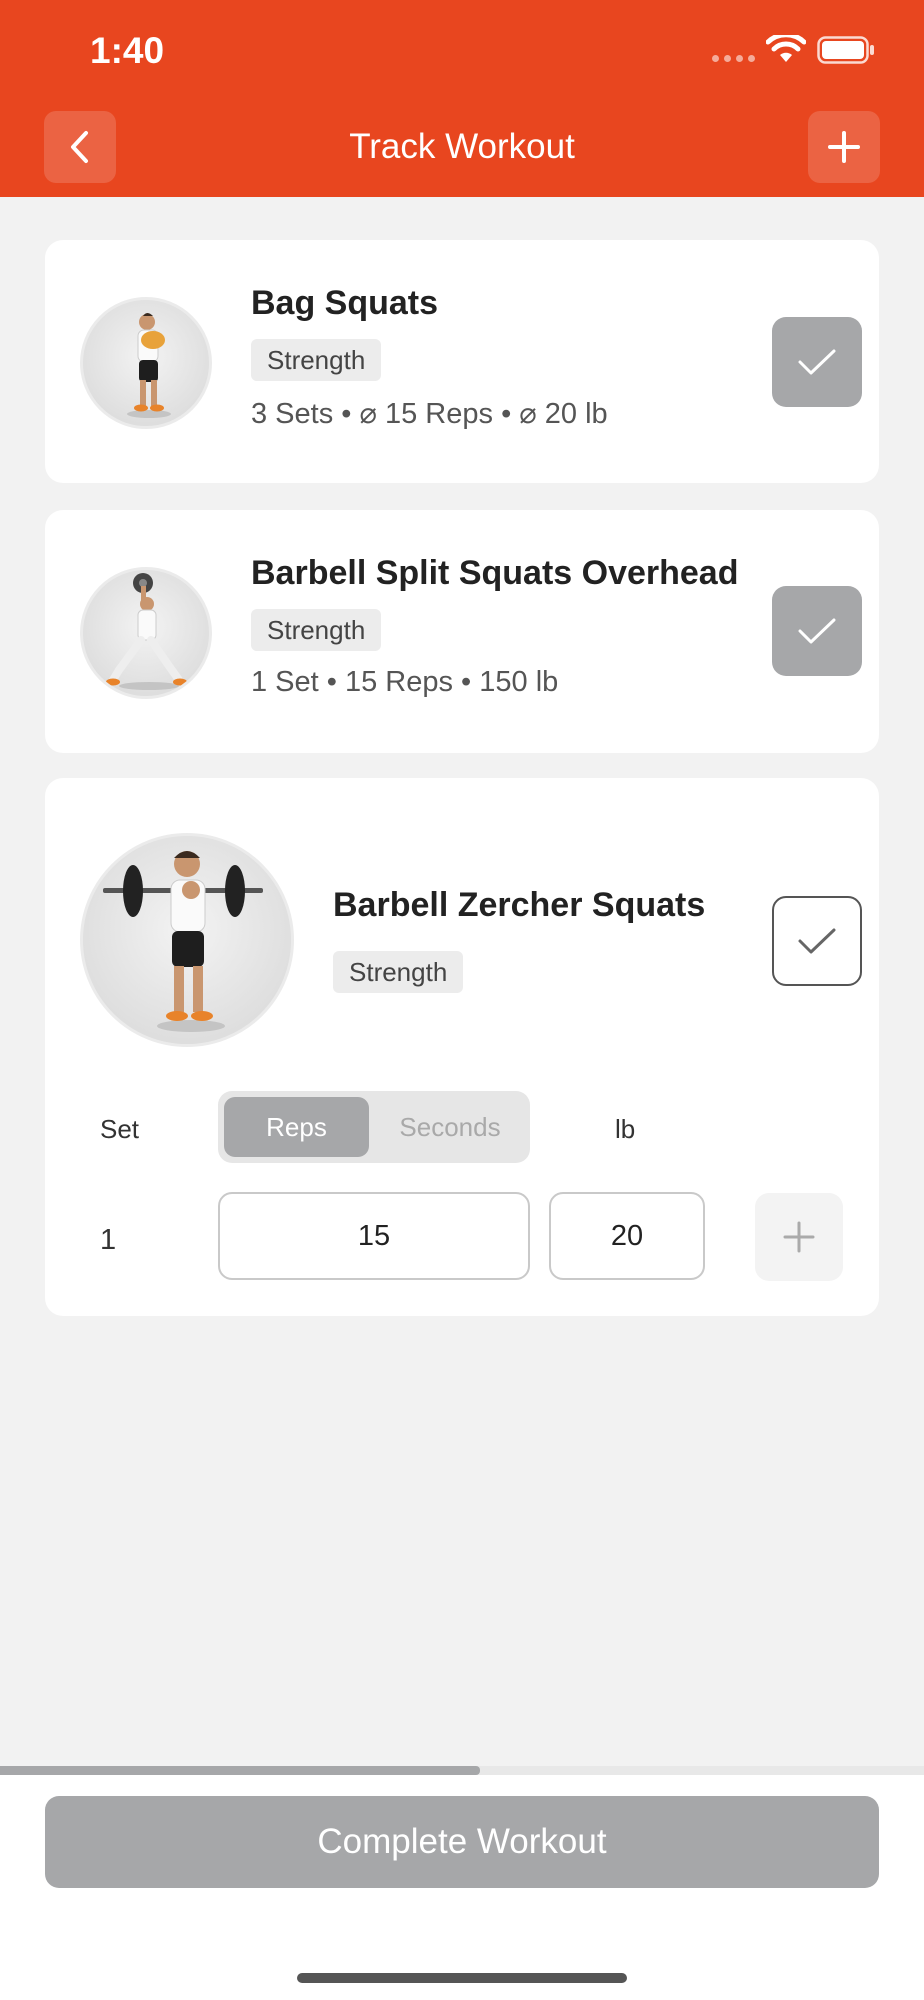 The height and width of the screenshot is (2000, 924). Describe the element at coordinates (462, 1842) in the screenshot. I see `complete-workout-button: Complete Workout` at that location.